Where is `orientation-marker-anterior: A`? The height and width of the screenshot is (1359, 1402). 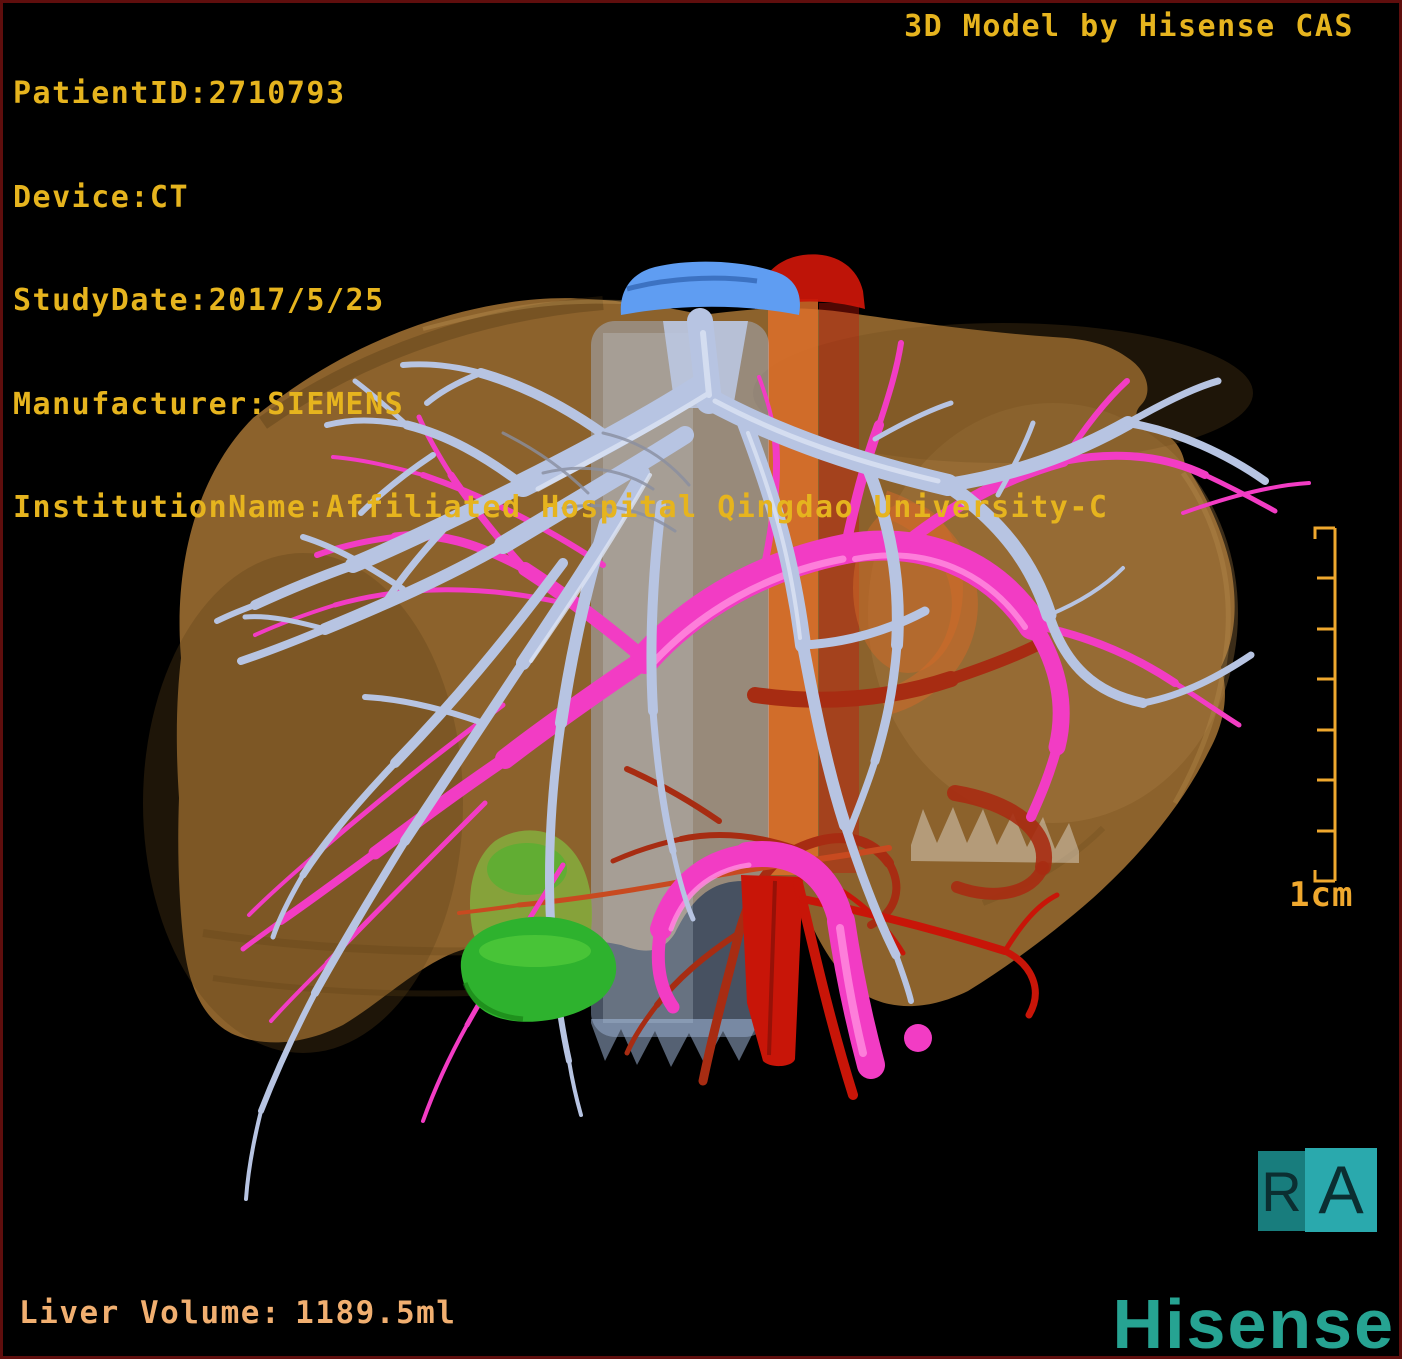 orientation-marker-anterior: A is located at coordinates (1341, 1190).